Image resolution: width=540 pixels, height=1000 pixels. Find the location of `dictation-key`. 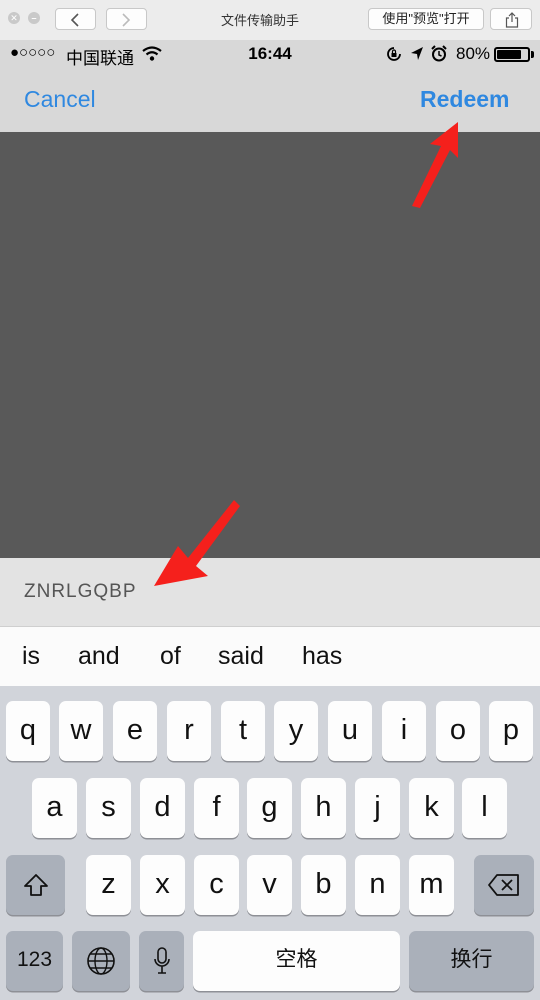

dictation-key is located at coordinates (161, 961).